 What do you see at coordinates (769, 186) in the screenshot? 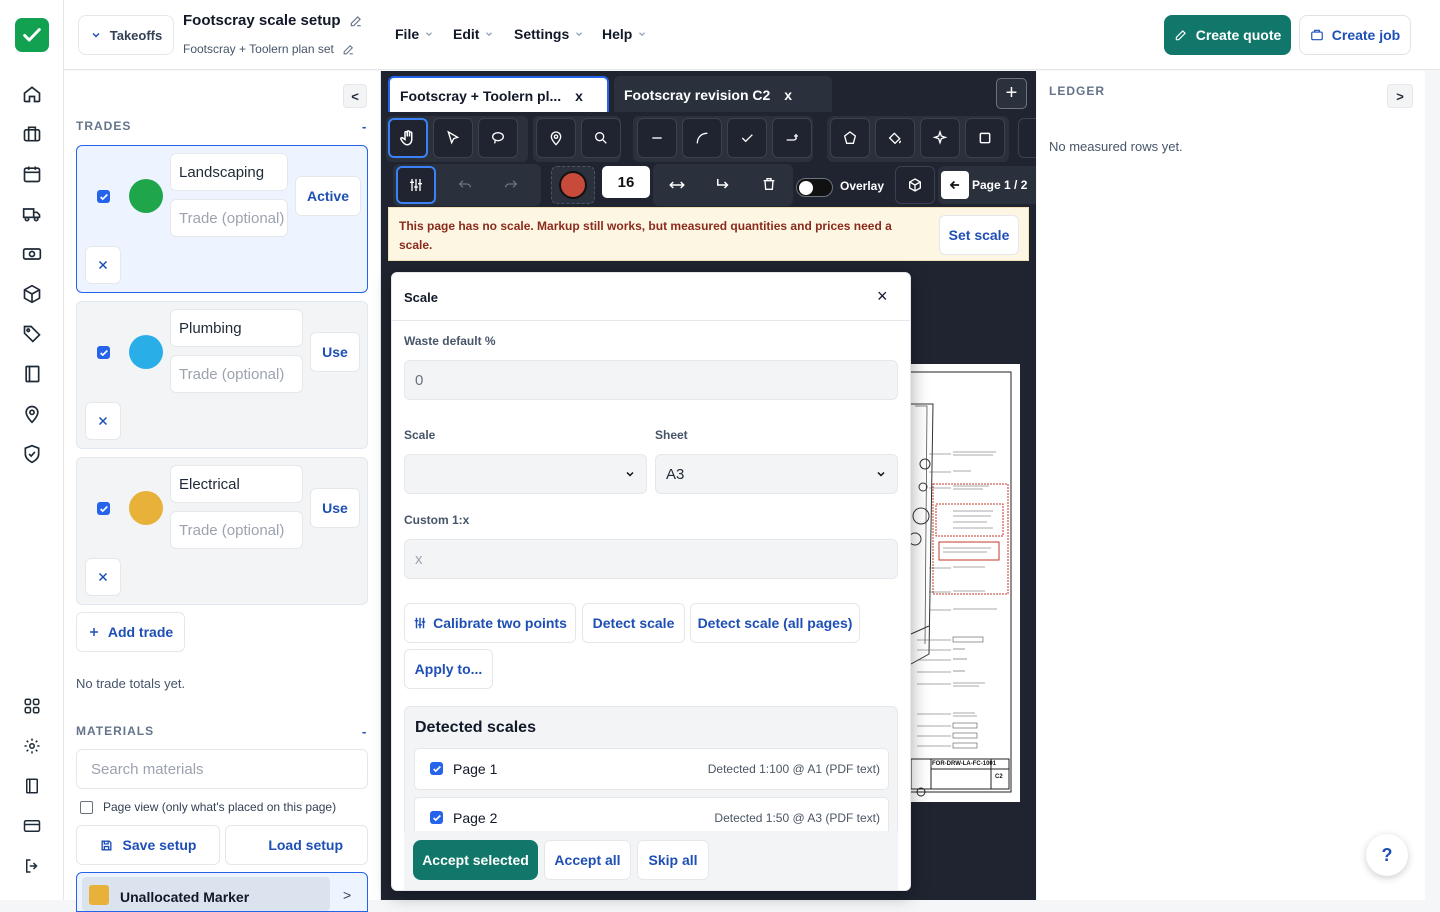
I see `trash-icon` at bounding box center [769, 186].